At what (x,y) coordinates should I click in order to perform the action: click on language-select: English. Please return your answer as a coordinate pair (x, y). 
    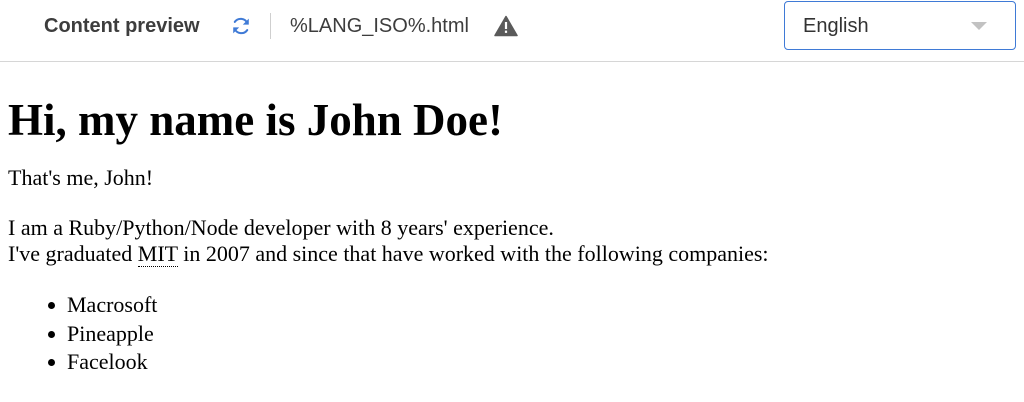
    Looking at the image, I should click on (900, 25).